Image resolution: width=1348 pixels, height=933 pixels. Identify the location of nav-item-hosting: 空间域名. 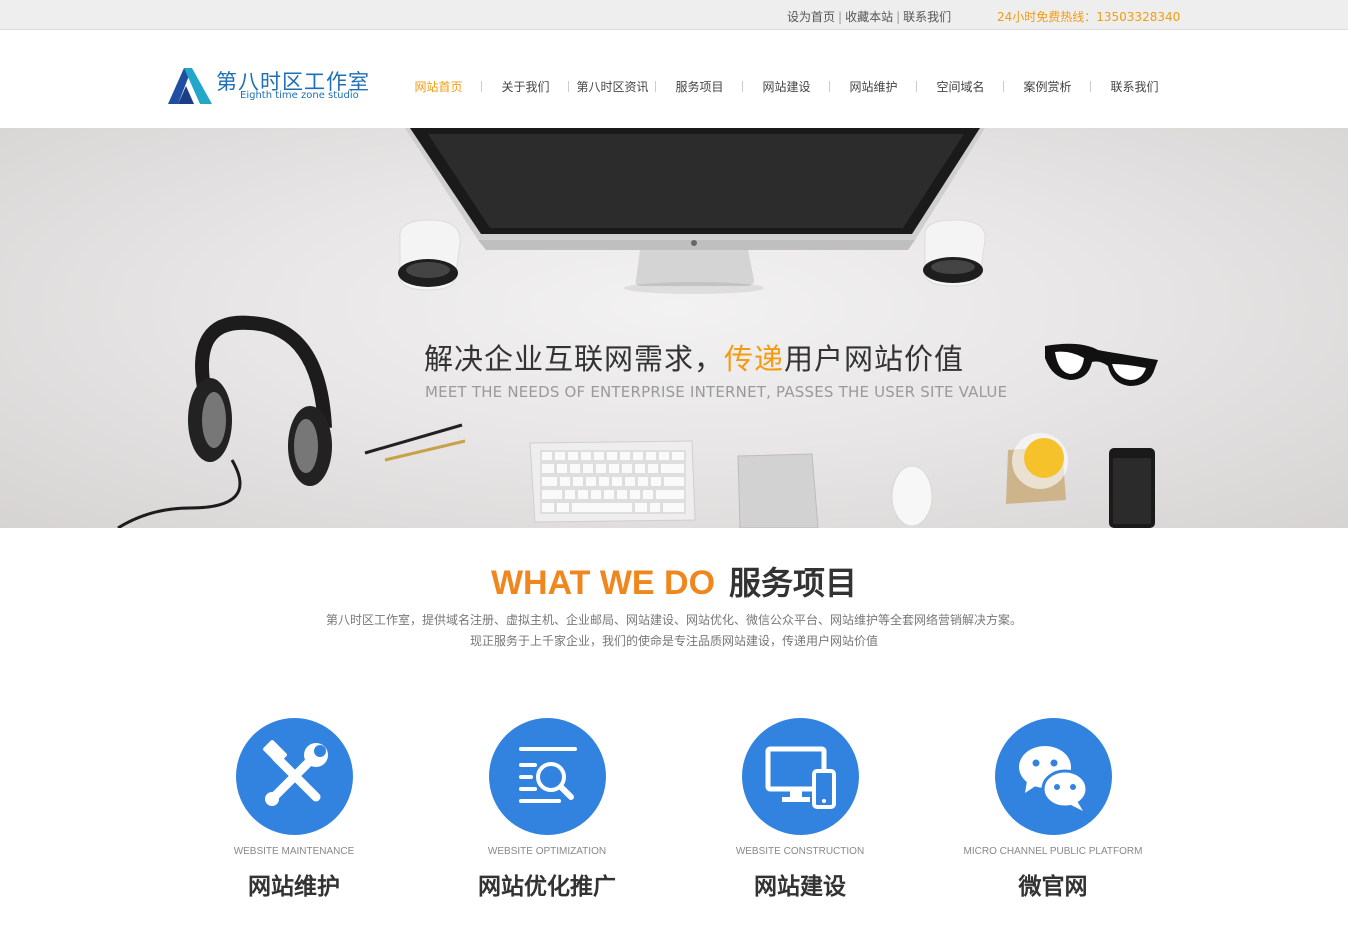
(960, 88).